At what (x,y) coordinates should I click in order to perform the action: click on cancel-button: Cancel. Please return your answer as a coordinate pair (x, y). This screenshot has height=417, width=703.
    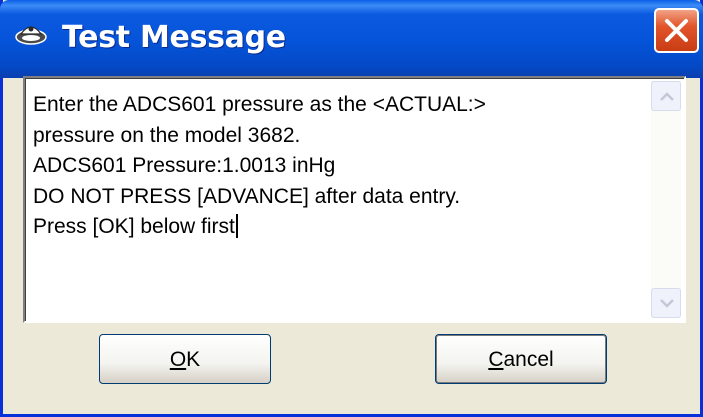
    Looking at the image, I should click on (521, 359).